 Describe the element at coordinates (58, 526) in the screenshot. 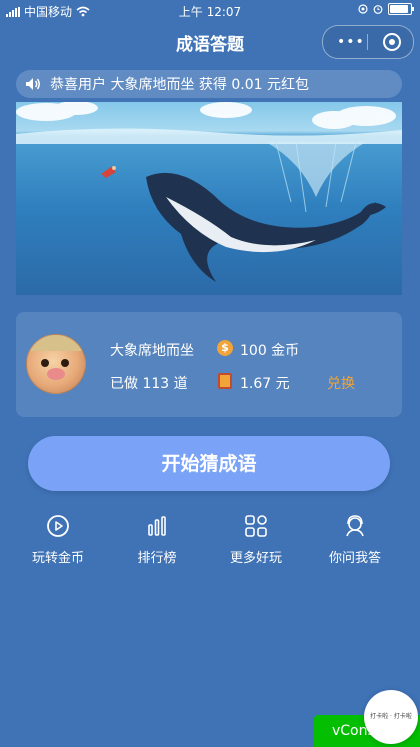

I see `play-circle-icon` at that location.